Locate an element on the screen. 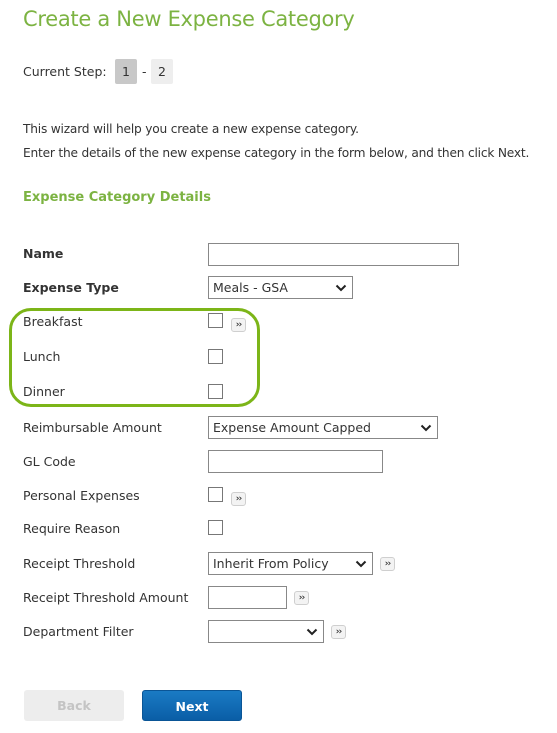 This screenshot has width=557, height=733. require-reason-checkbox is located at coordinates (215, 527).